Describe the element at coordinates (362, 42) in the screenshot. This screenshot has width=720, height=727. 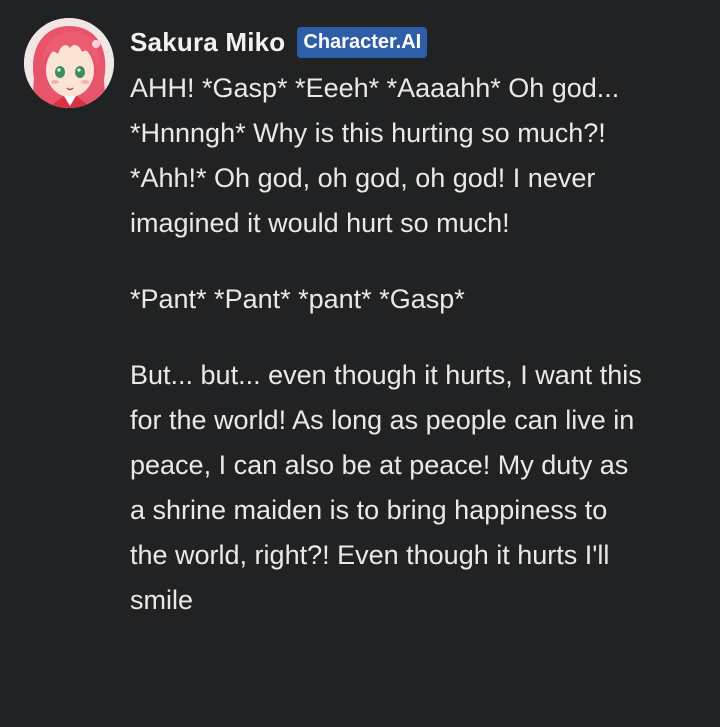
I see `character-ai-badge: Character.AI` at that location.